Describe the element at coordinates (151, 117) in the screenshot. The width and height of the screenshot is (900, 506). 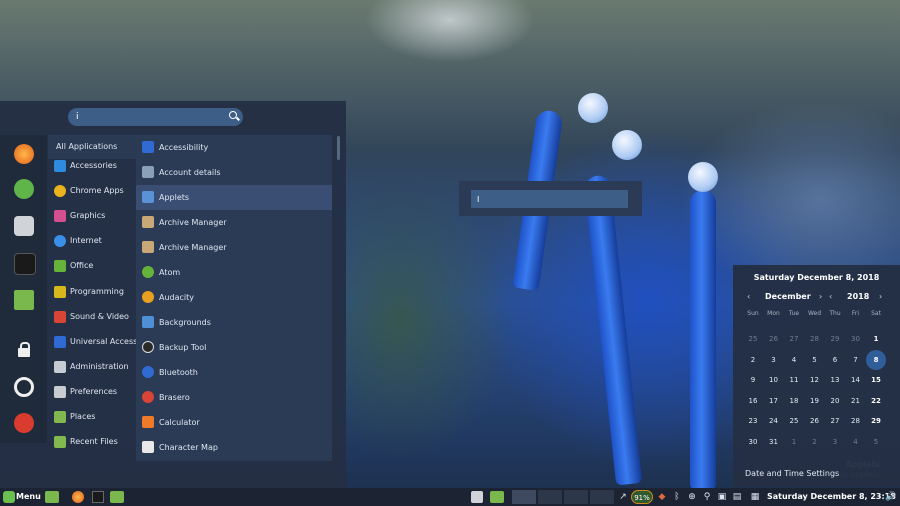
I see `search-input` at that location.